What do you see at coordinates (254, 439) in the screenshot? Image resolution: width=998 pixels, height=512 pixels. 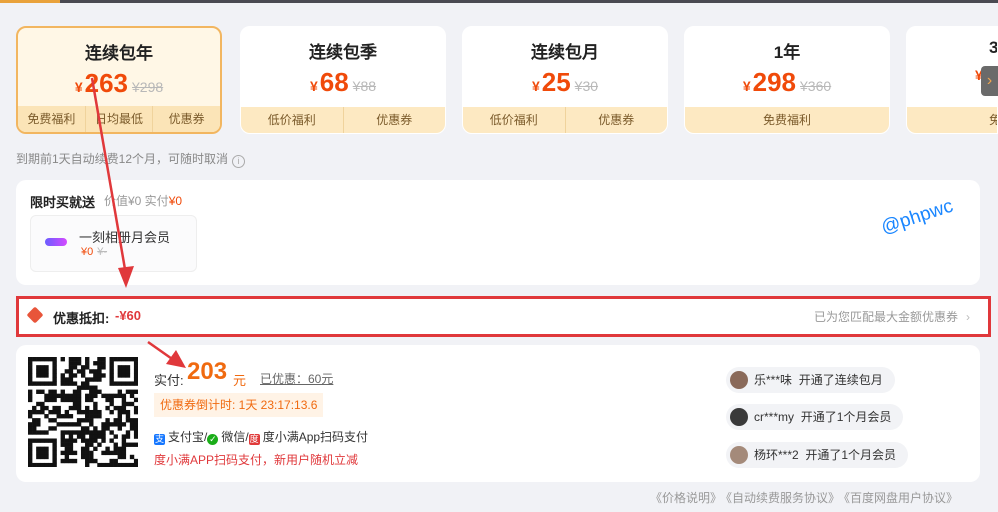 I see `duxiaoman-icon: 度` at bounding box center [254, 439].